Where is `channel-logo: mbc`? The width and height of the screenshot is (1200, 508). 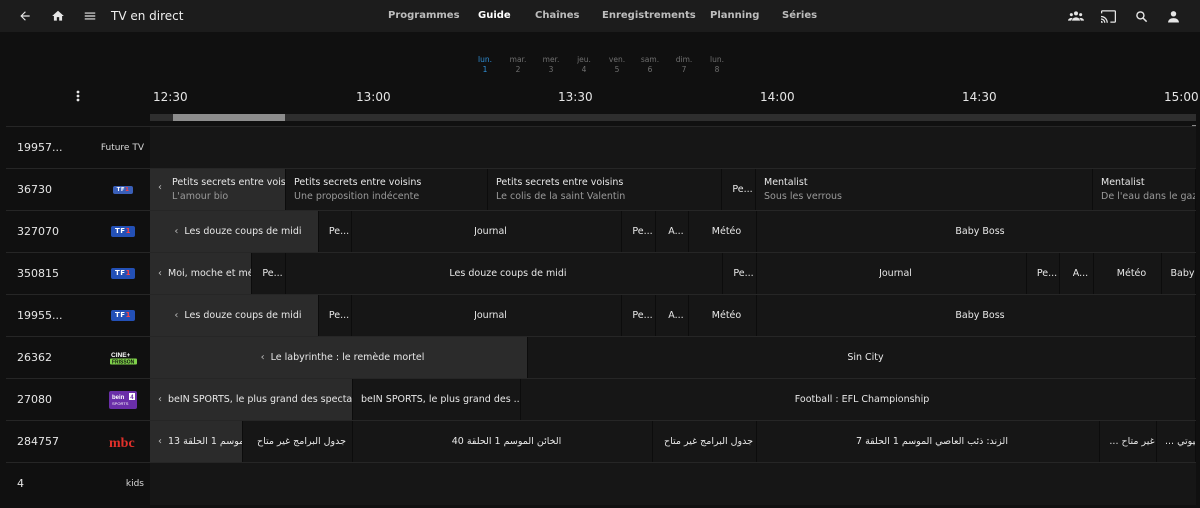 channel-logo: mbc is located at coordinates (123, 441).